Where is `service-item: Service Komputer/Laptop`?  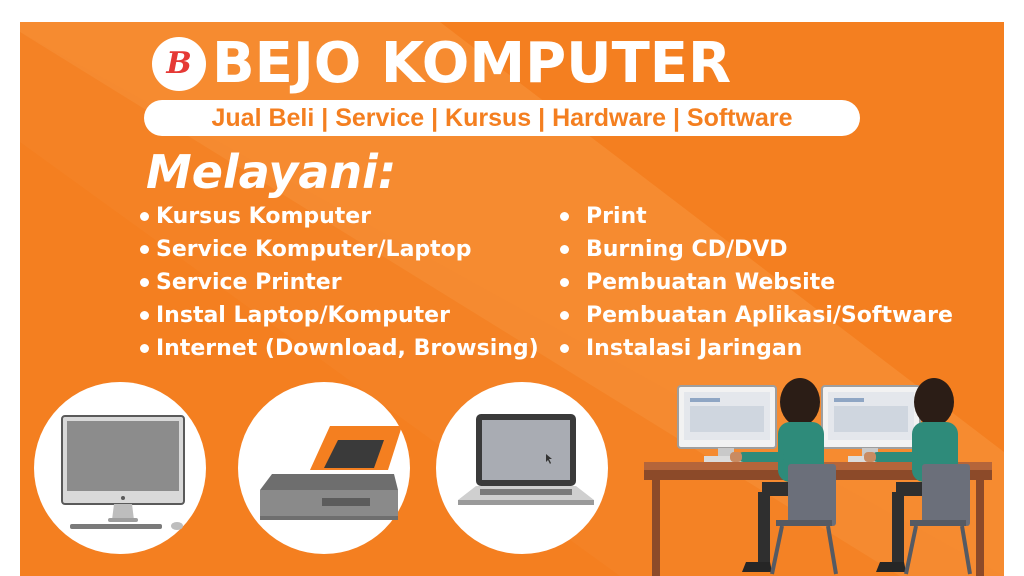
service-item: Service Komputer/Laptop is located at coordinates (339, 249).